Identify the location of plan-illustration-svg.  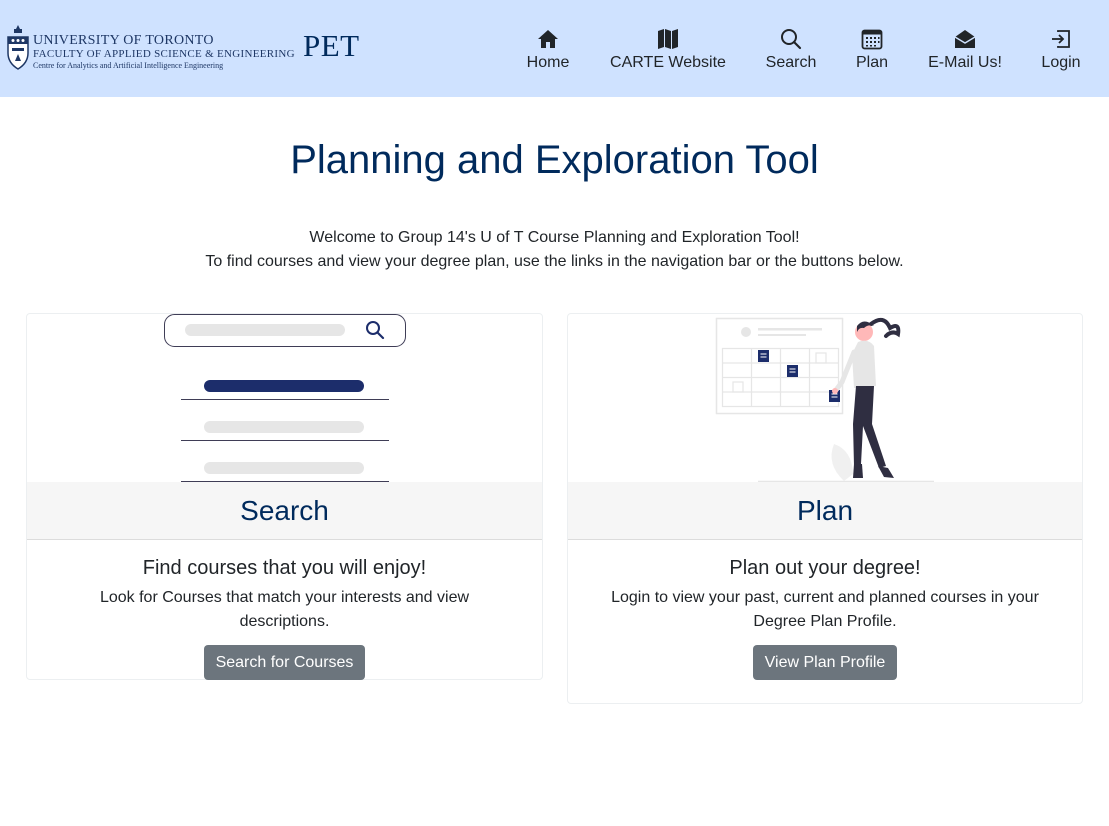
(824, 399).